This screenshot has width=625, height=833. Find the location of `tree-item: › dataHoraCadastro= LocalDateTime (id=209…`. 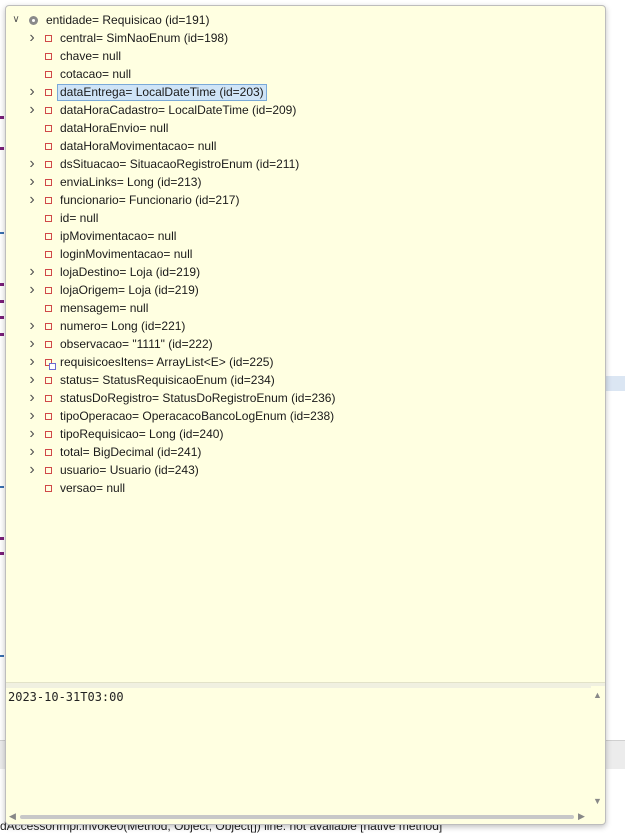

tree-item: › dataHoraCadastro= LocalDateTime (id=209… is located at coordinates (161, 110).